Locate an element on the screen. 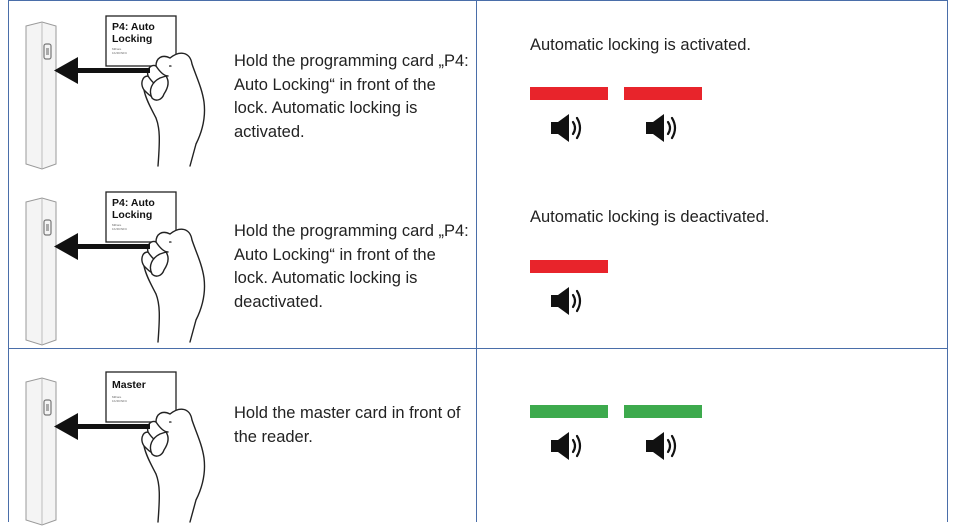 The width and height of the screenshot is (955, 530). card-label-line-1: Master is located at coordinates (129, 385).